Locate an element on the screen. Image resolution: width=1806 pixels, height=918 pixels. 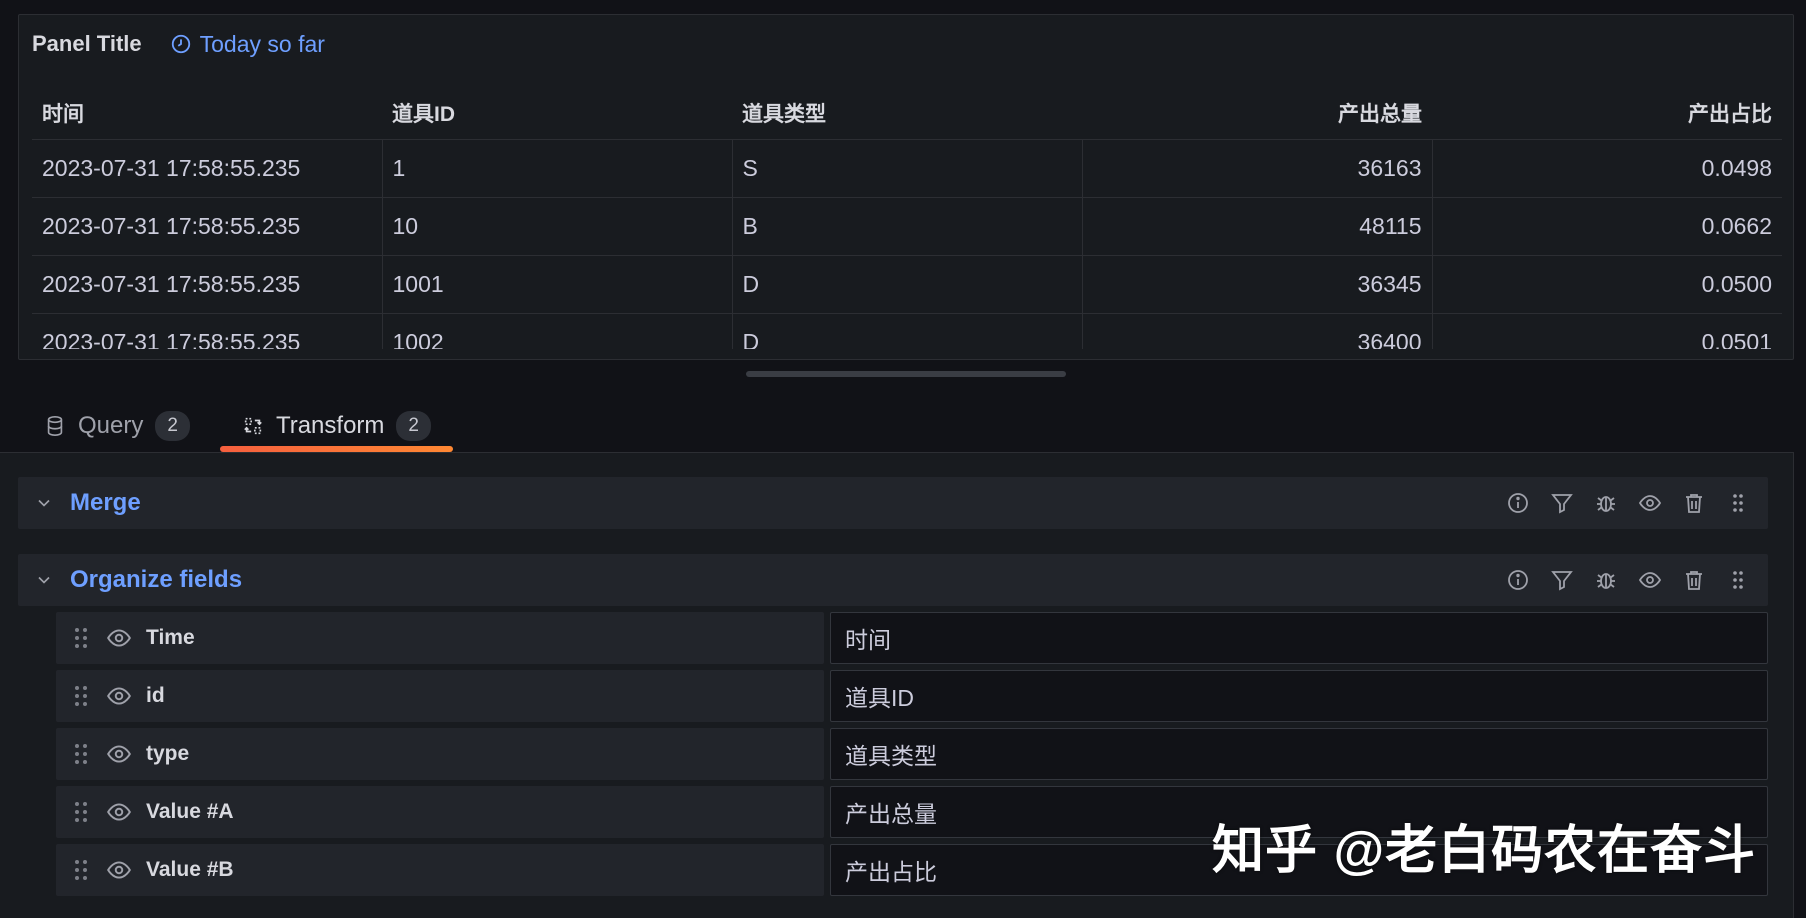
field-name: Value #B is located at coordinates (190, 869).